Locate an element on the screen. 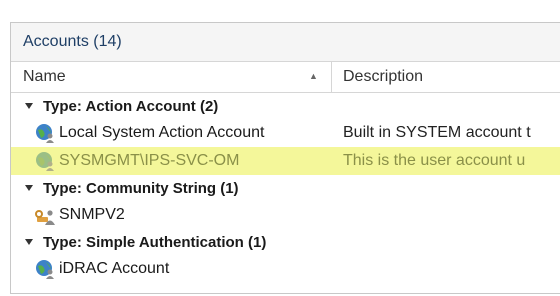 The width and height of the screenshot is (560, 296). column-header-description: Description is located at coordinates (377, 77).